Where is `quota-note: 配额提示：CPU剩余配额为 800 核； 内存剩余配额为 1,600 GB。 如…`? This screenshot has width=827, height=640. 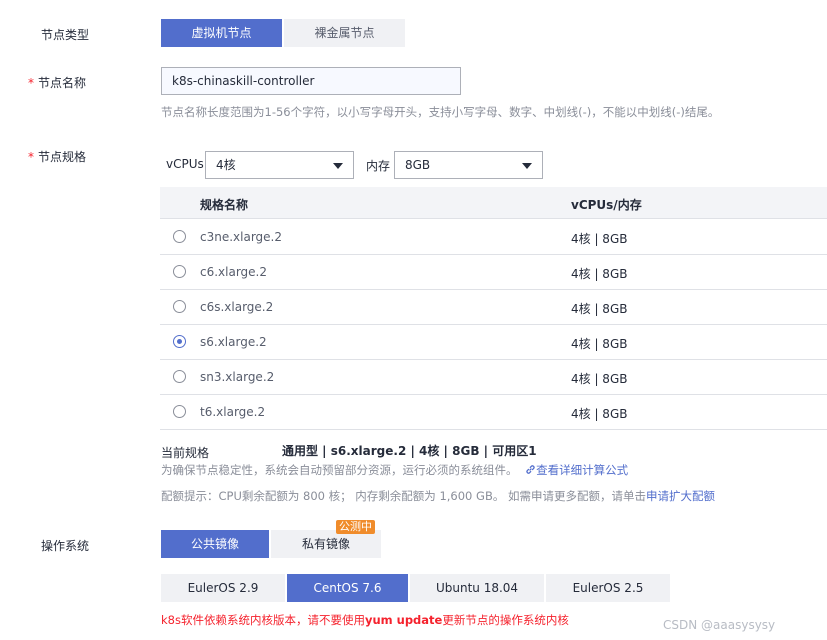 quota-note: 配额提示：CPU剩余配额为 800 核； 内存剩余配额为 1,600 GB。 如… is located at coordinates (403, 496).